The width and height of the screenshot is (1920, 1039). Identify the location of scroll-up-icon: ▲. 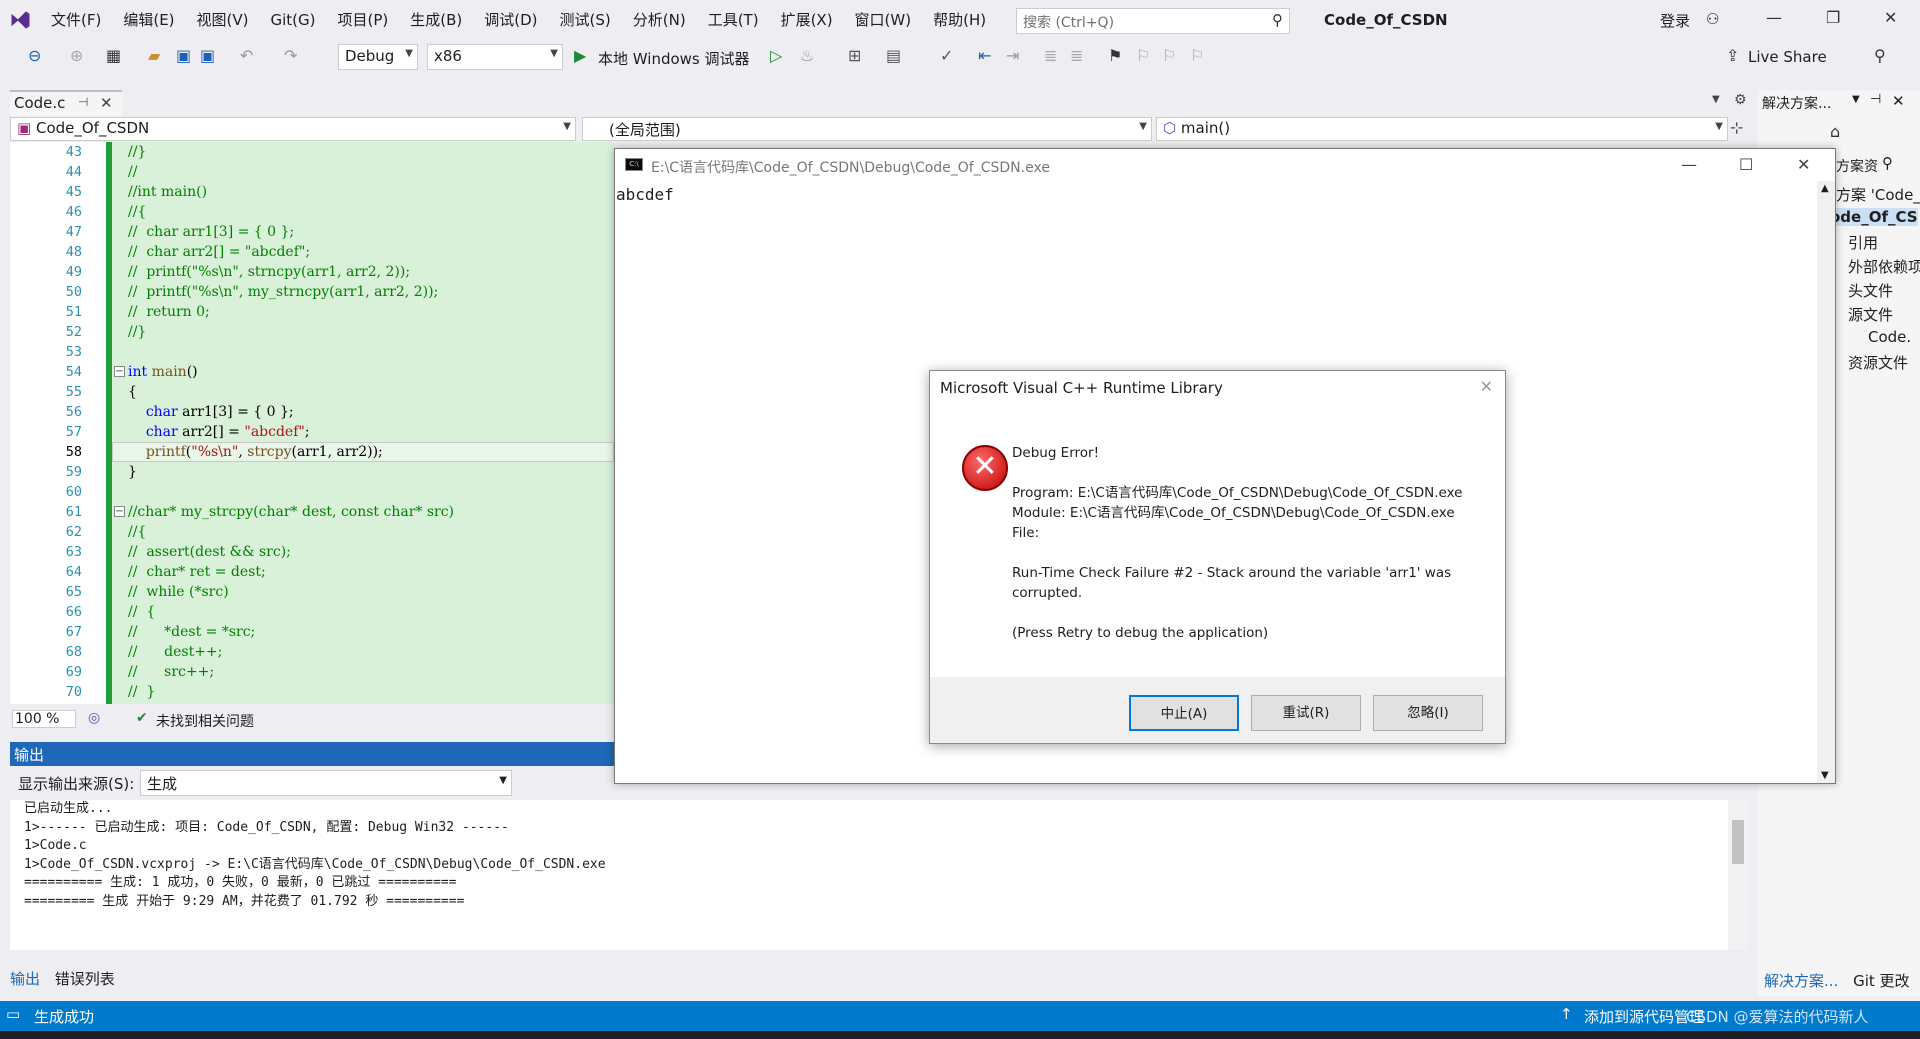
(1825, 188).